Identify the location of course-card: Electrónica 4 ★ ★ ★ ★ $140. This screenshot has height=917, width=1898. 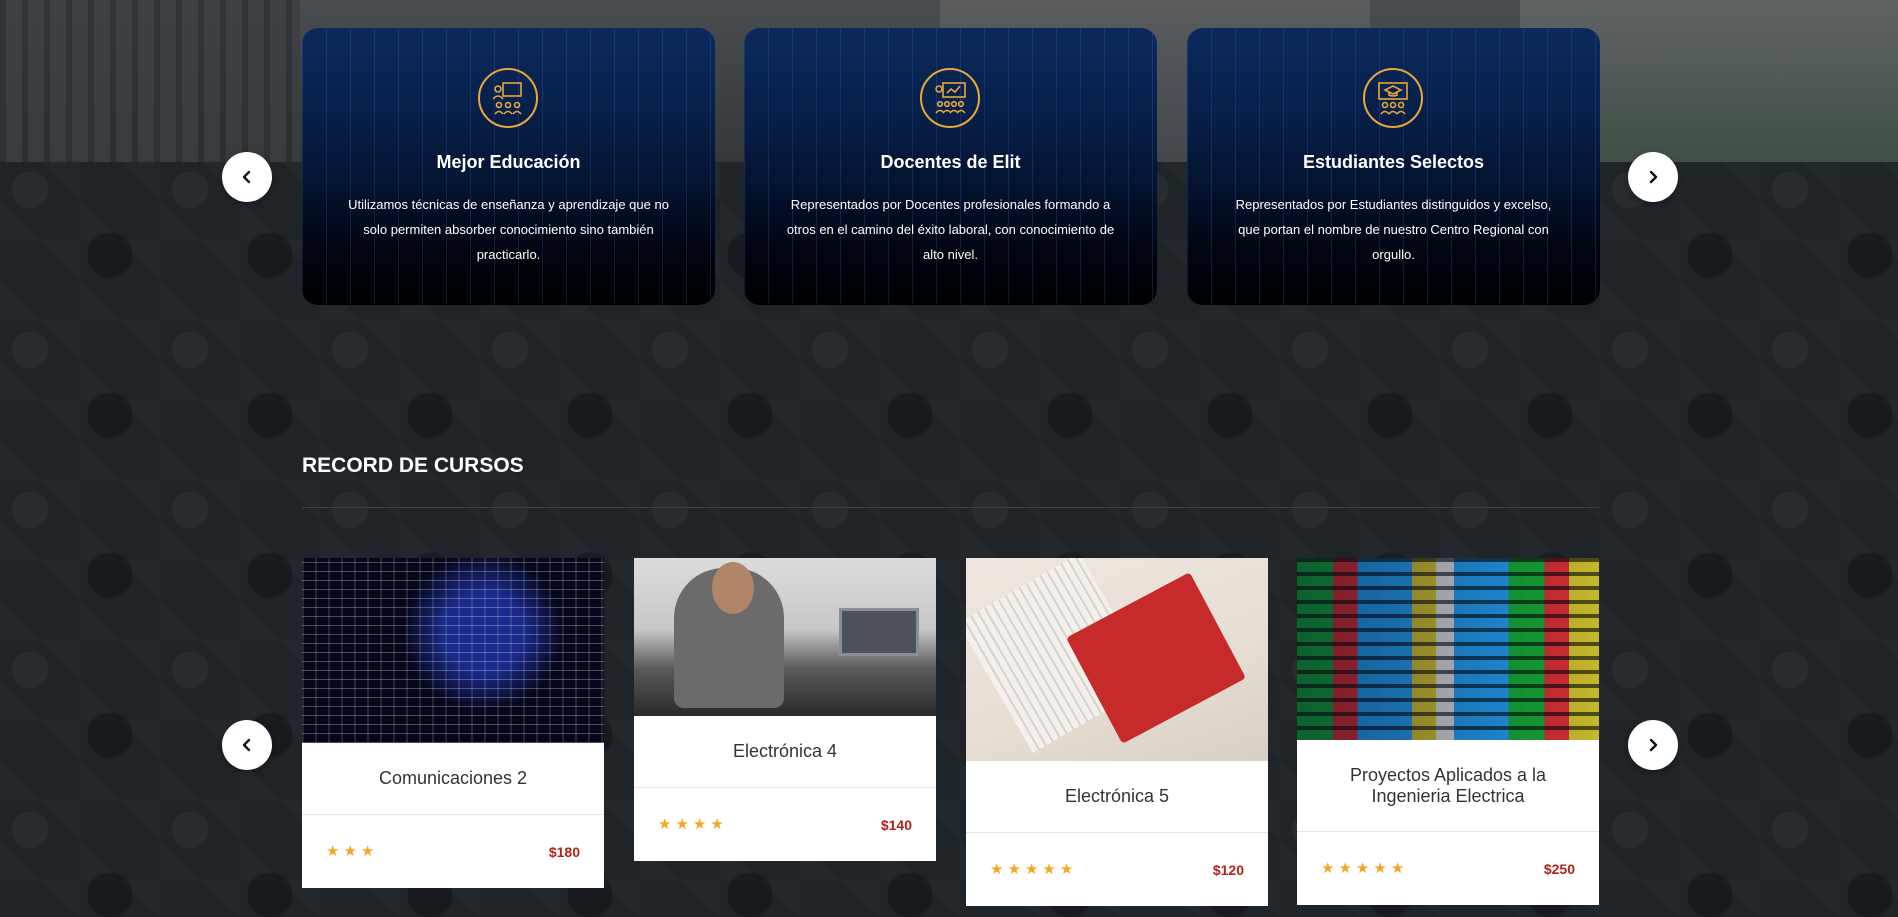
(785, 709).